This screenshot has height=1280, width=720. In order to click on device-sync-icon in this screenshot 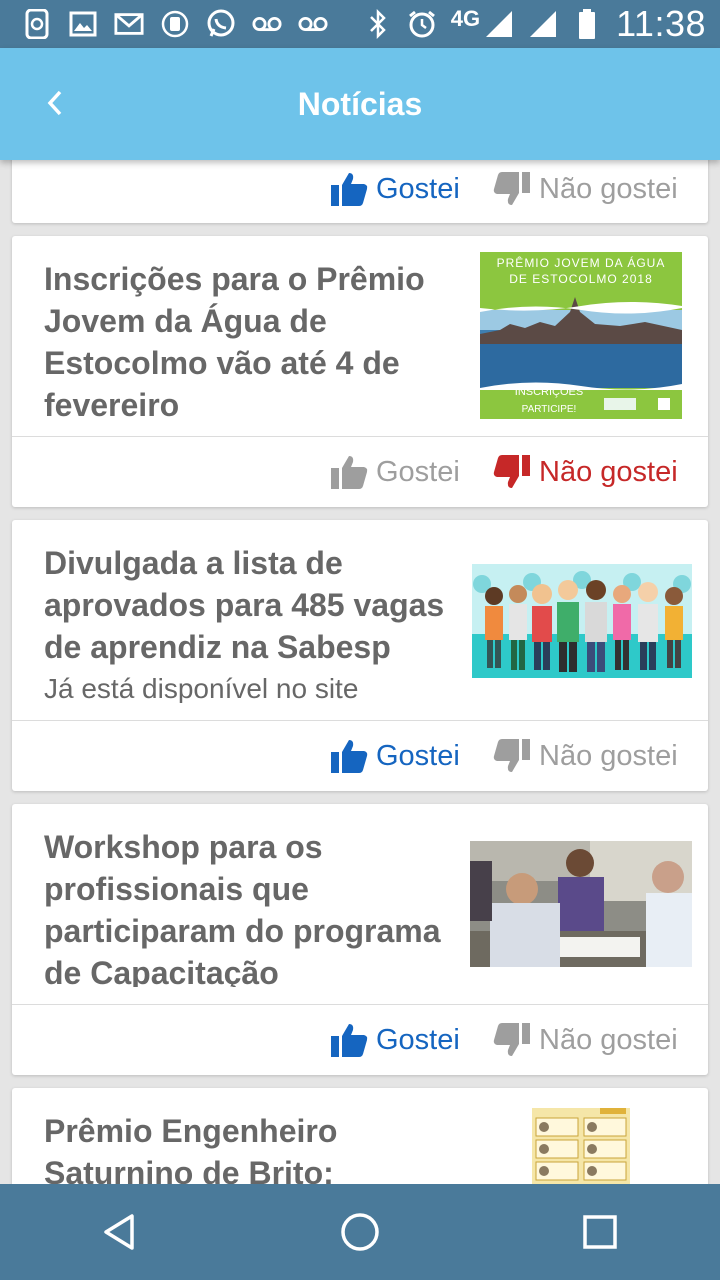, I will do `click(37, 24)`.